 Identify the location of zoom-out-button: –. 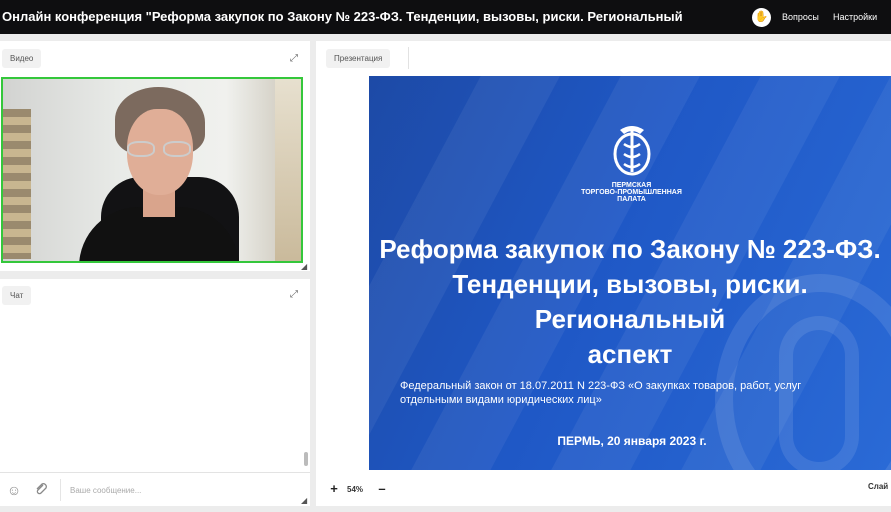
(382, 488).